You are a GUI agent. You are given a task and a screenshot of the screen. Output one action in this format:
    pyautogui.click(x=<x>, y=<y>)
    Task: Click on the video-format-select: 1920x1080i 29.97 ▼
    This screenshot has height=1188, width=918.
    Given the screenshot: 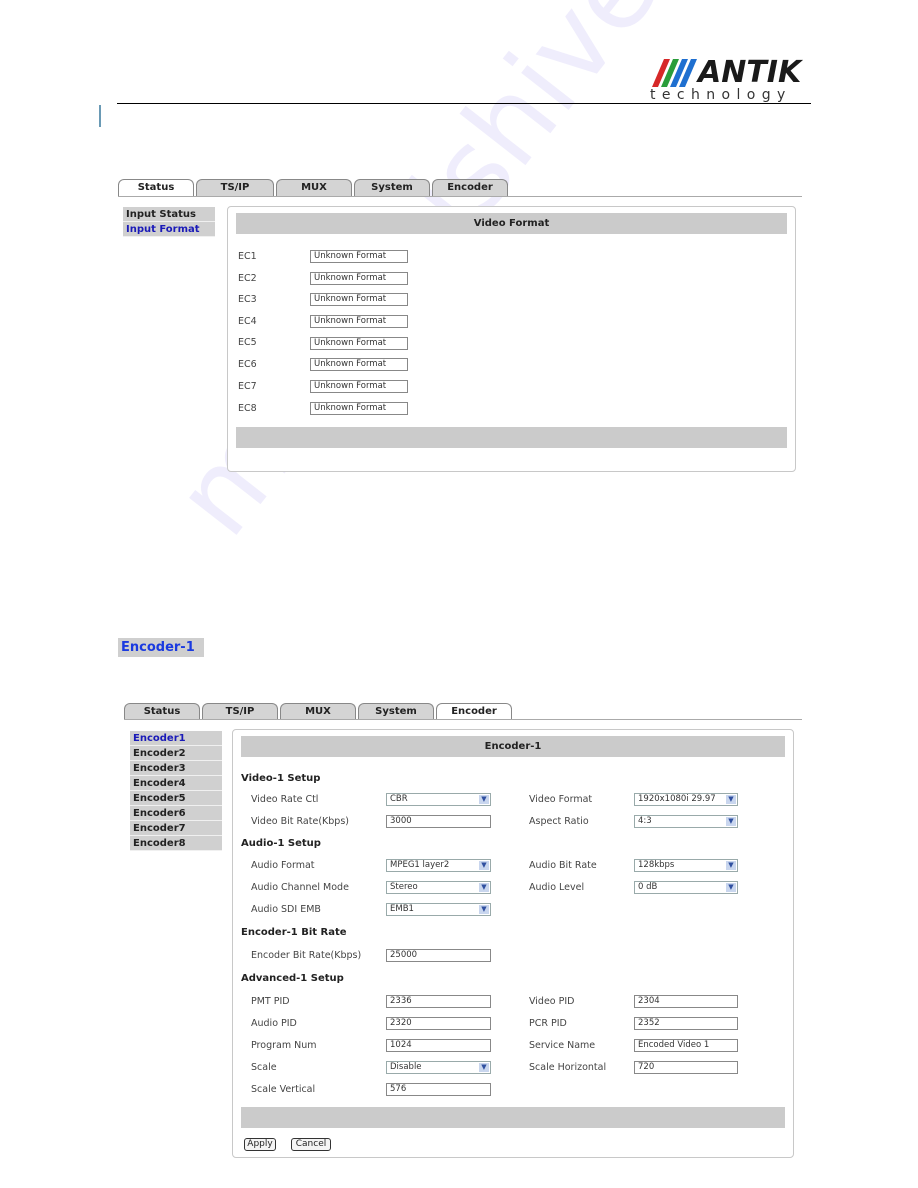 What is the action you would take?
    pyautogui.click(x=686, y=799)
    